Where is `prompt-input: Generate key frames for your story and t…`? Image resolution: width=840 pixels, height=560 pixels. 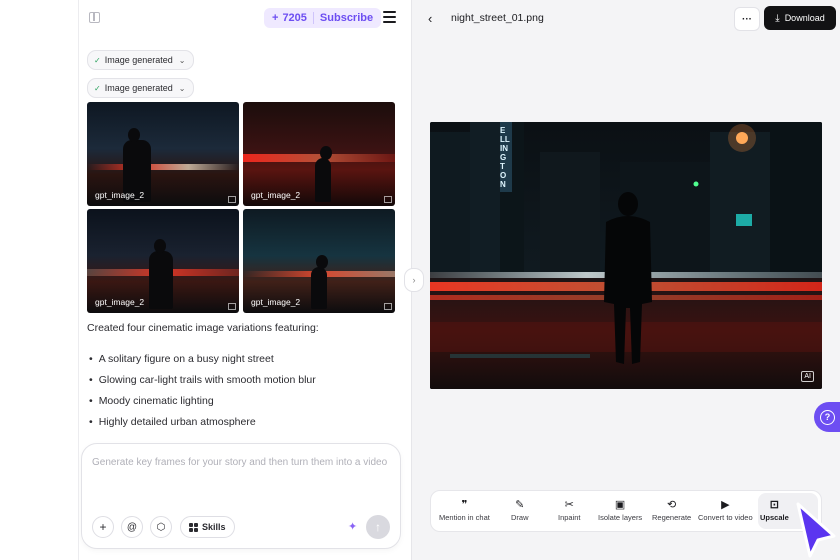 prompt-input: Generate key frames for your story and t… is located at coordinates (239, 462).